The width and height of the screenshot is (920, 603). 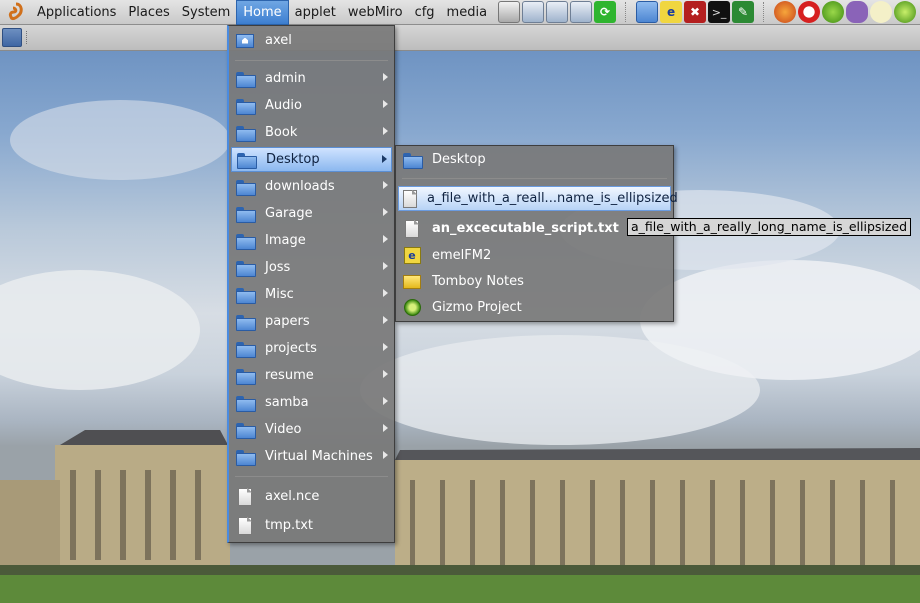 I want to click on menu-item-label: projects, so click(x=291, y=348).